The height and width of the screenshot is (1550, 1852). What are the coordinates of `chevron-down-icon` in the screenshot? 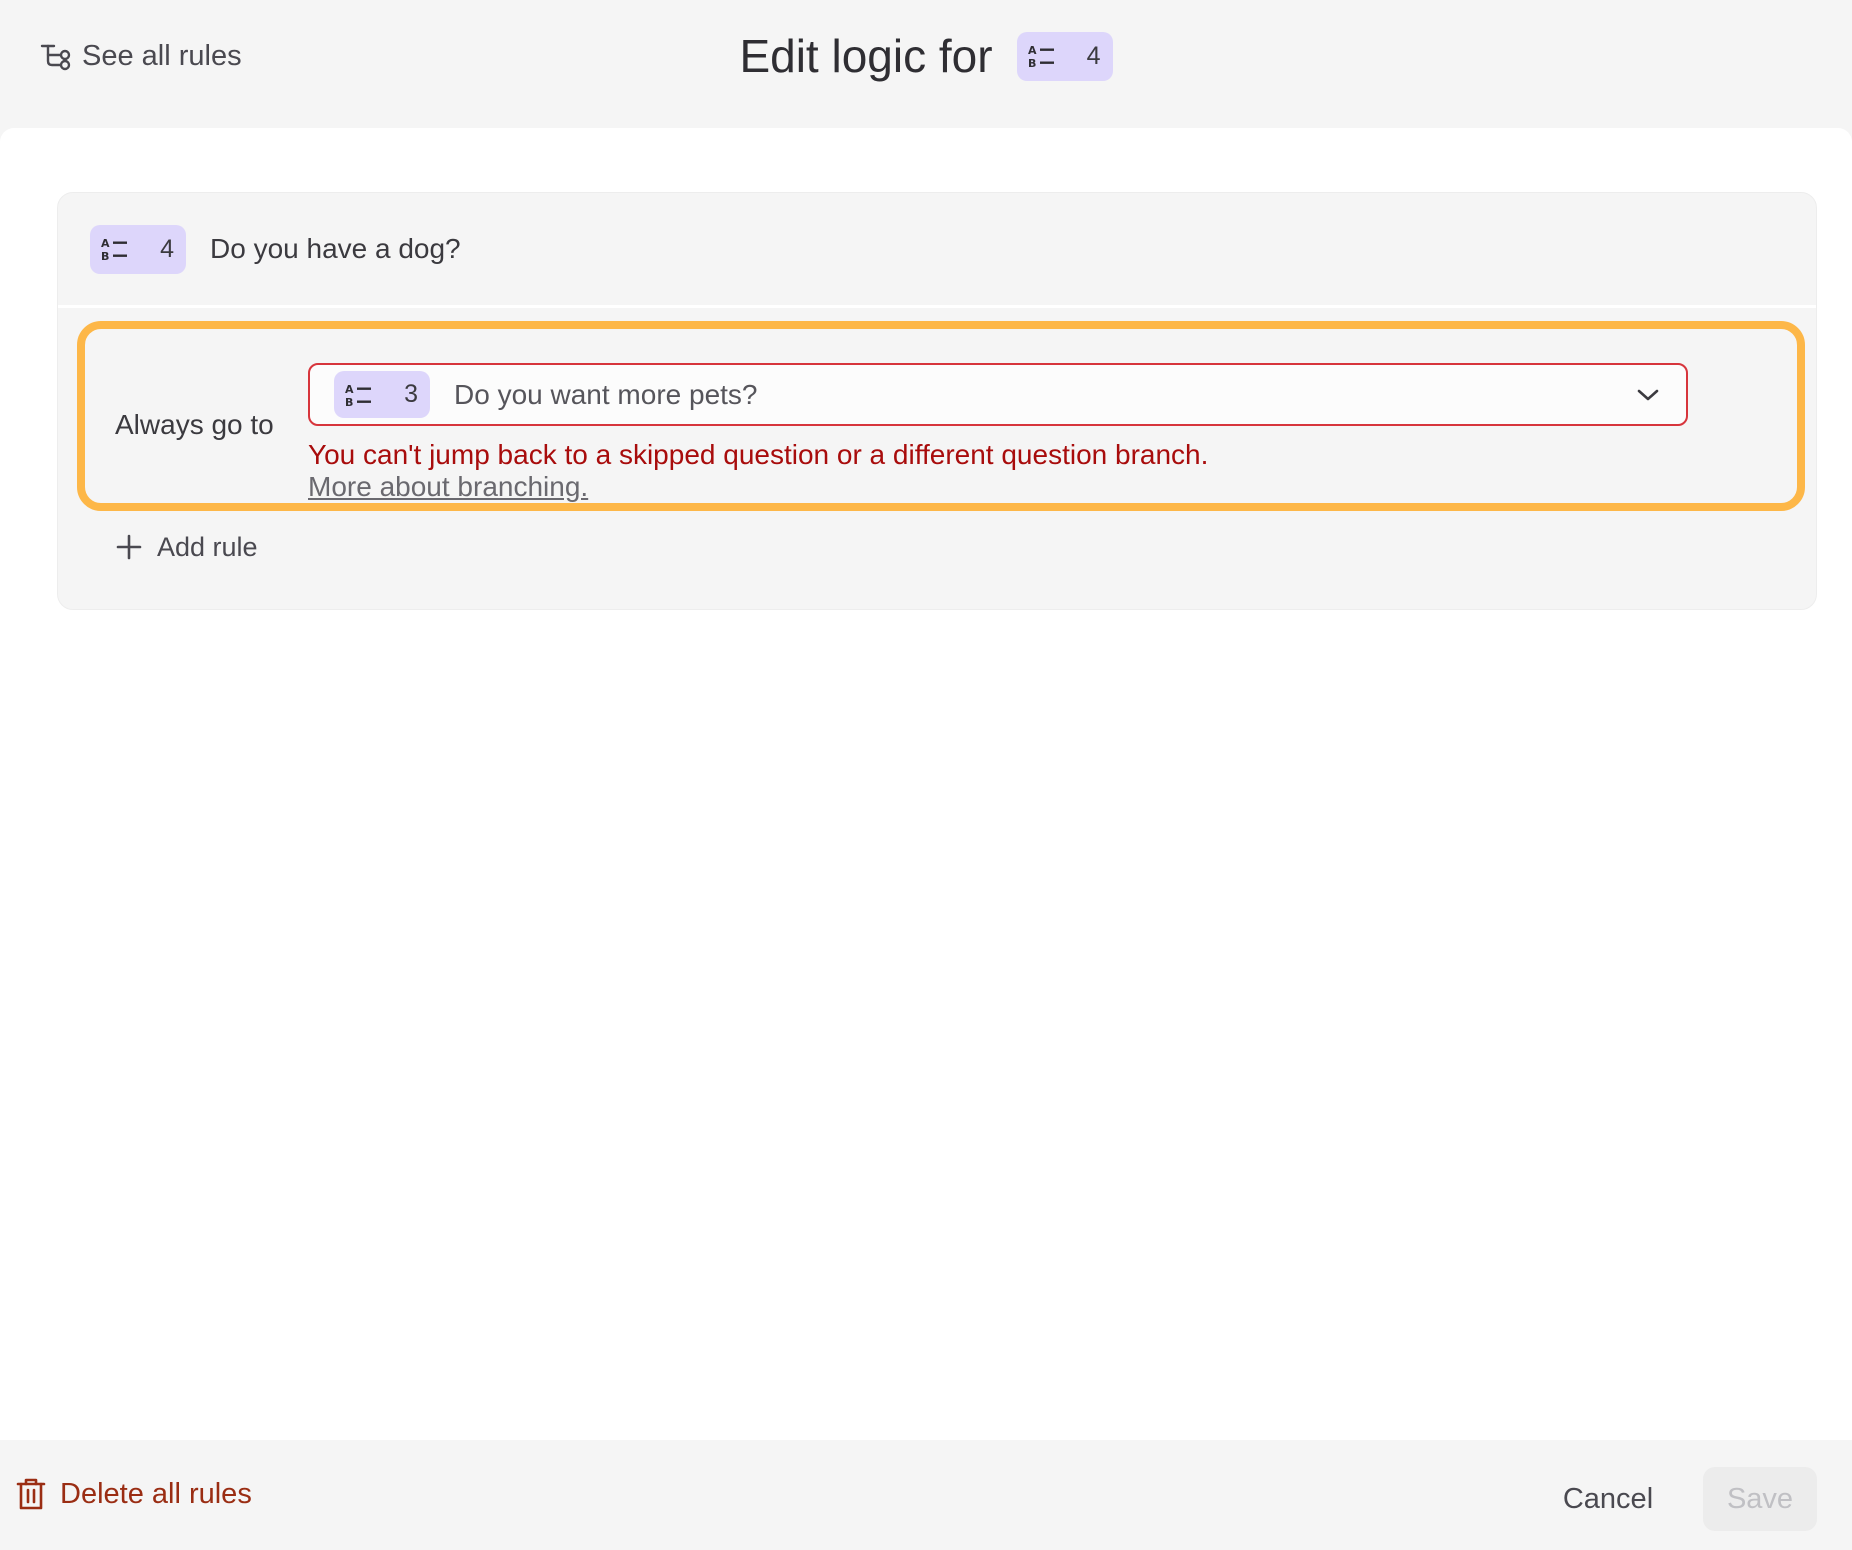 It's located at (1648, 394).